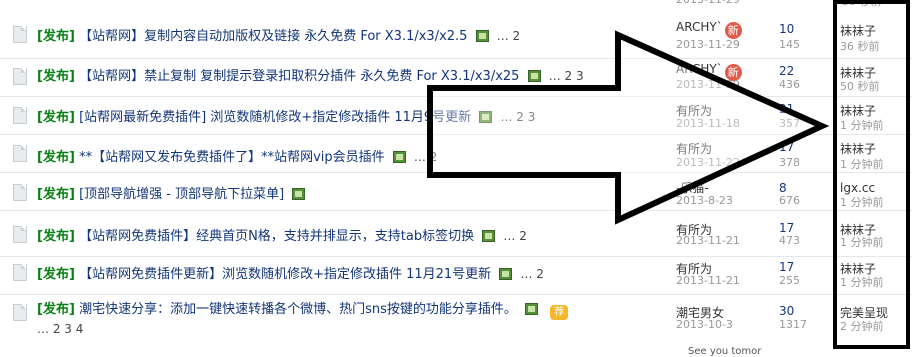 This screenshot has height=357, width=912. I want to click on last-post-highlight-box, so click(871, 174).